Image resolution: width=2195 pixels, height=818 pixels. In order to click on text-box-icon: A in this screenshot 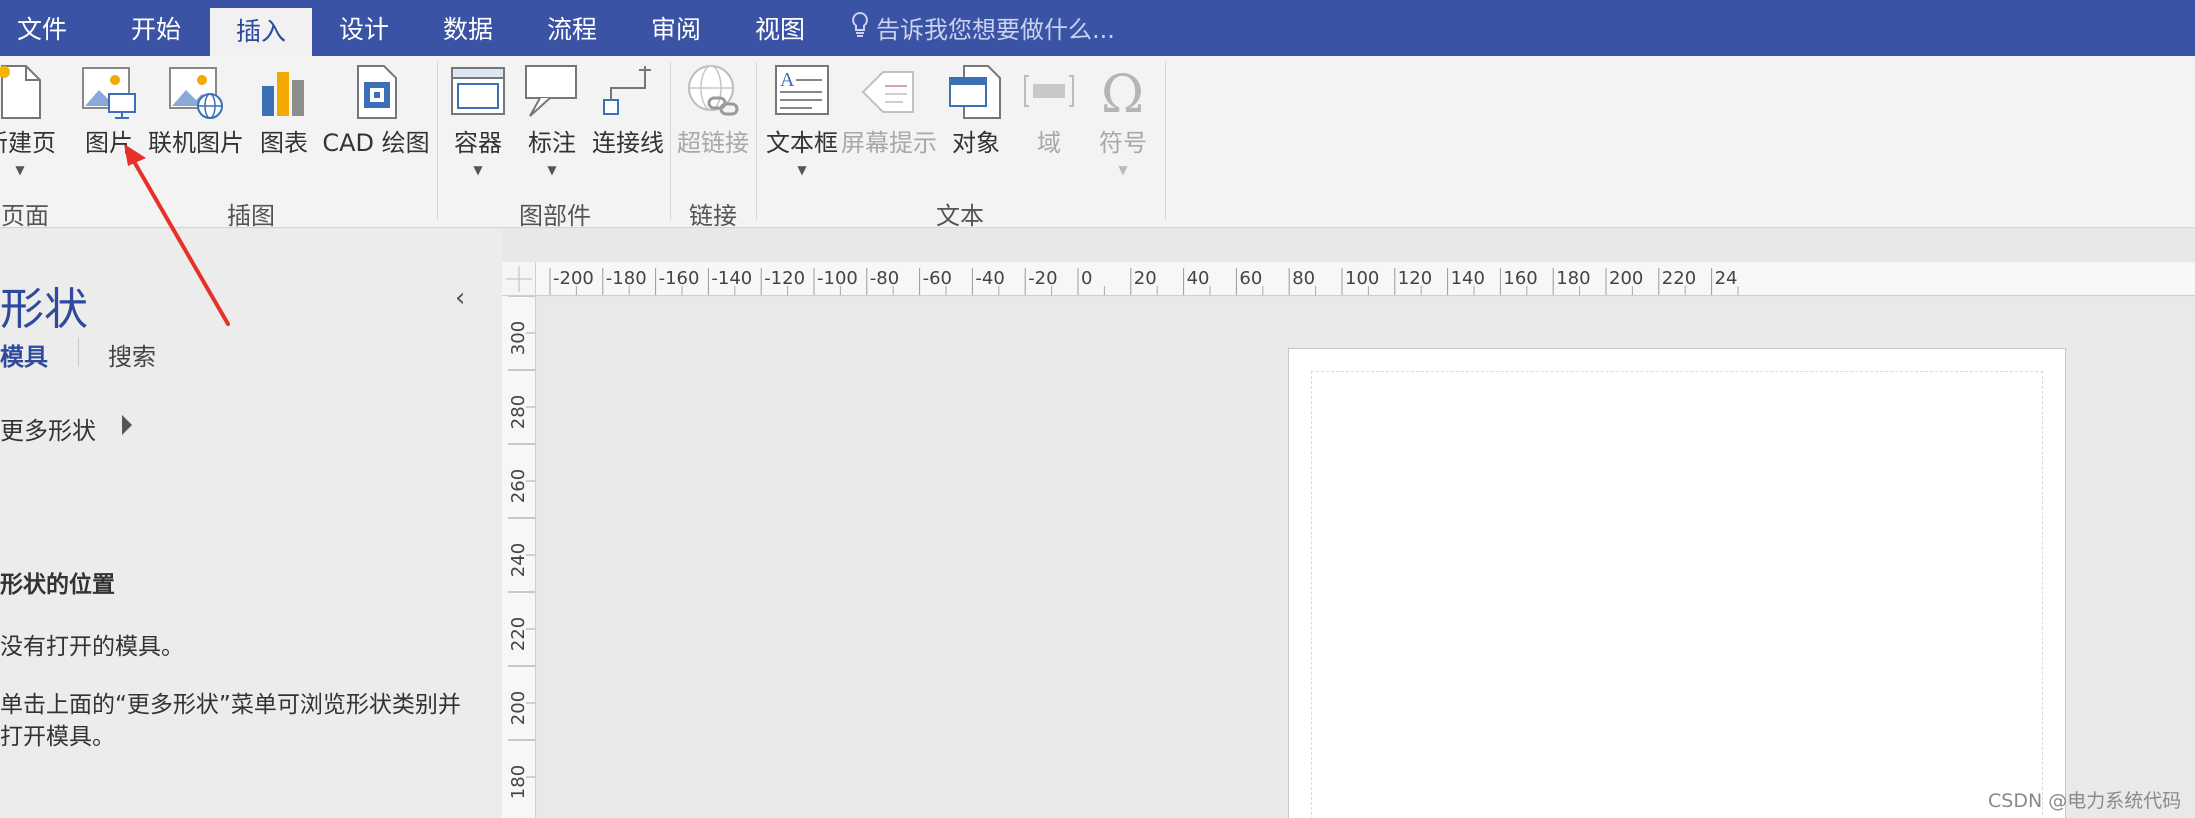, I will do `click(802, 92)`.